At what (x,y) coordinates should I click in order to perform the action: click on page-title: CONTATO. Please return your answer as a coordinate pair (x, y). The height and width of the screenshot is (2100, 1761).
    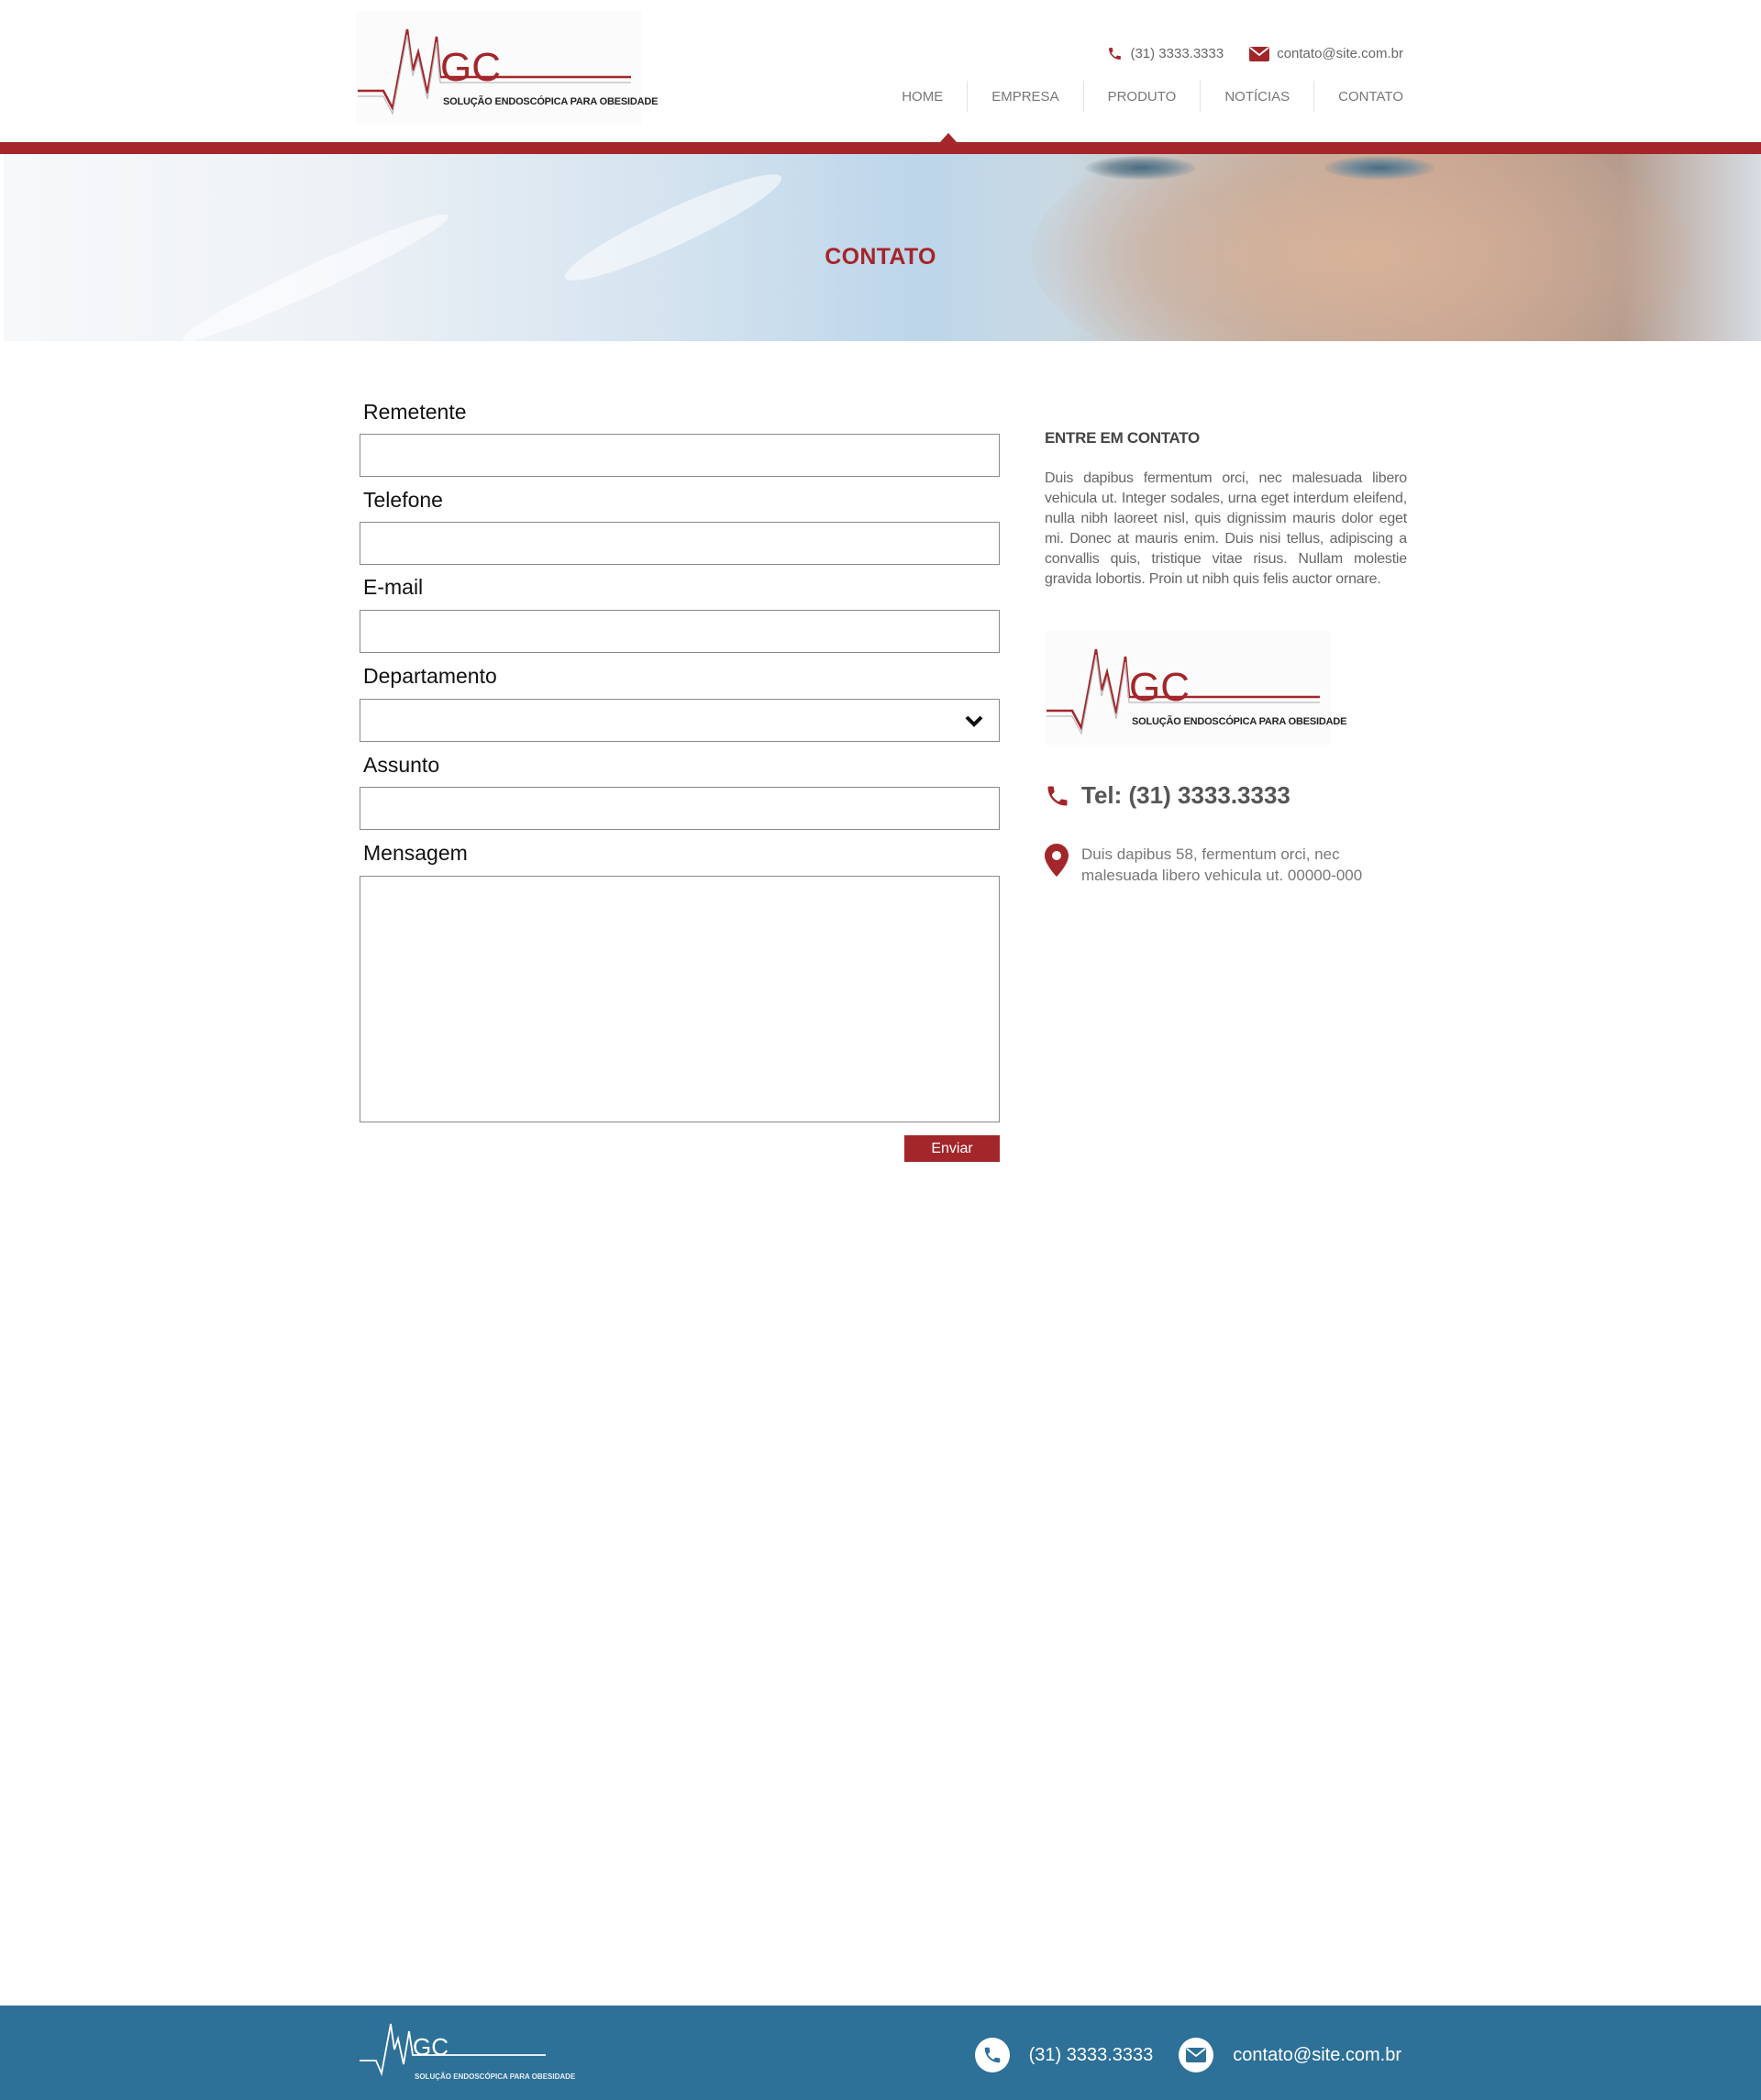
    Looking at the image, I should click on (880, 257).